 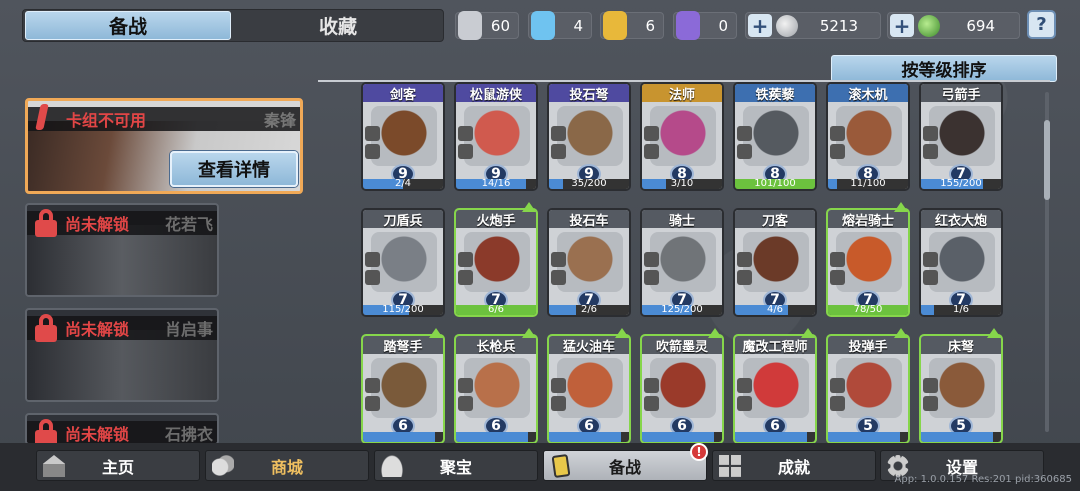 I want to click on unit-card: 长枪兵 6, so click(x=496, y=389).